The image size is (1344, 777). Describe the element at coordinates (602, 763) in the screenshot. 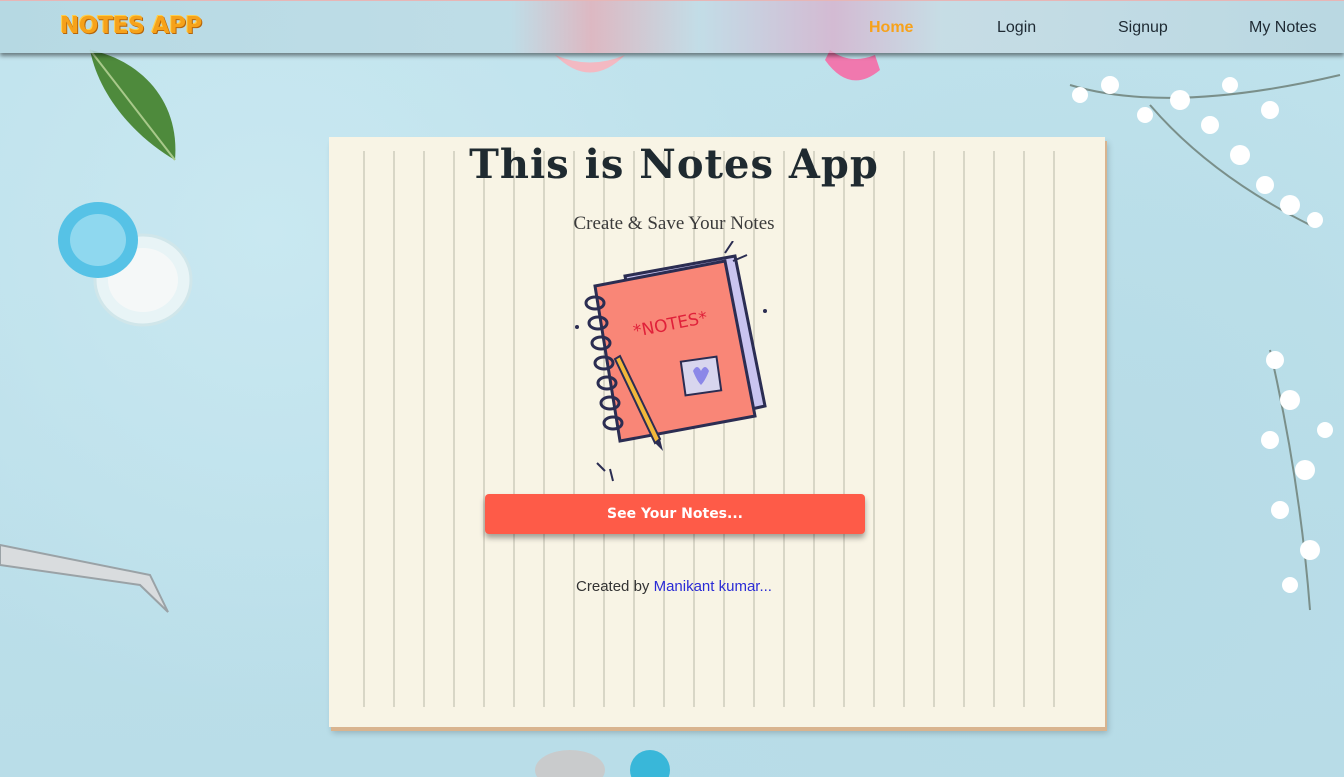

I see `bottom-items-decoration` at that location.